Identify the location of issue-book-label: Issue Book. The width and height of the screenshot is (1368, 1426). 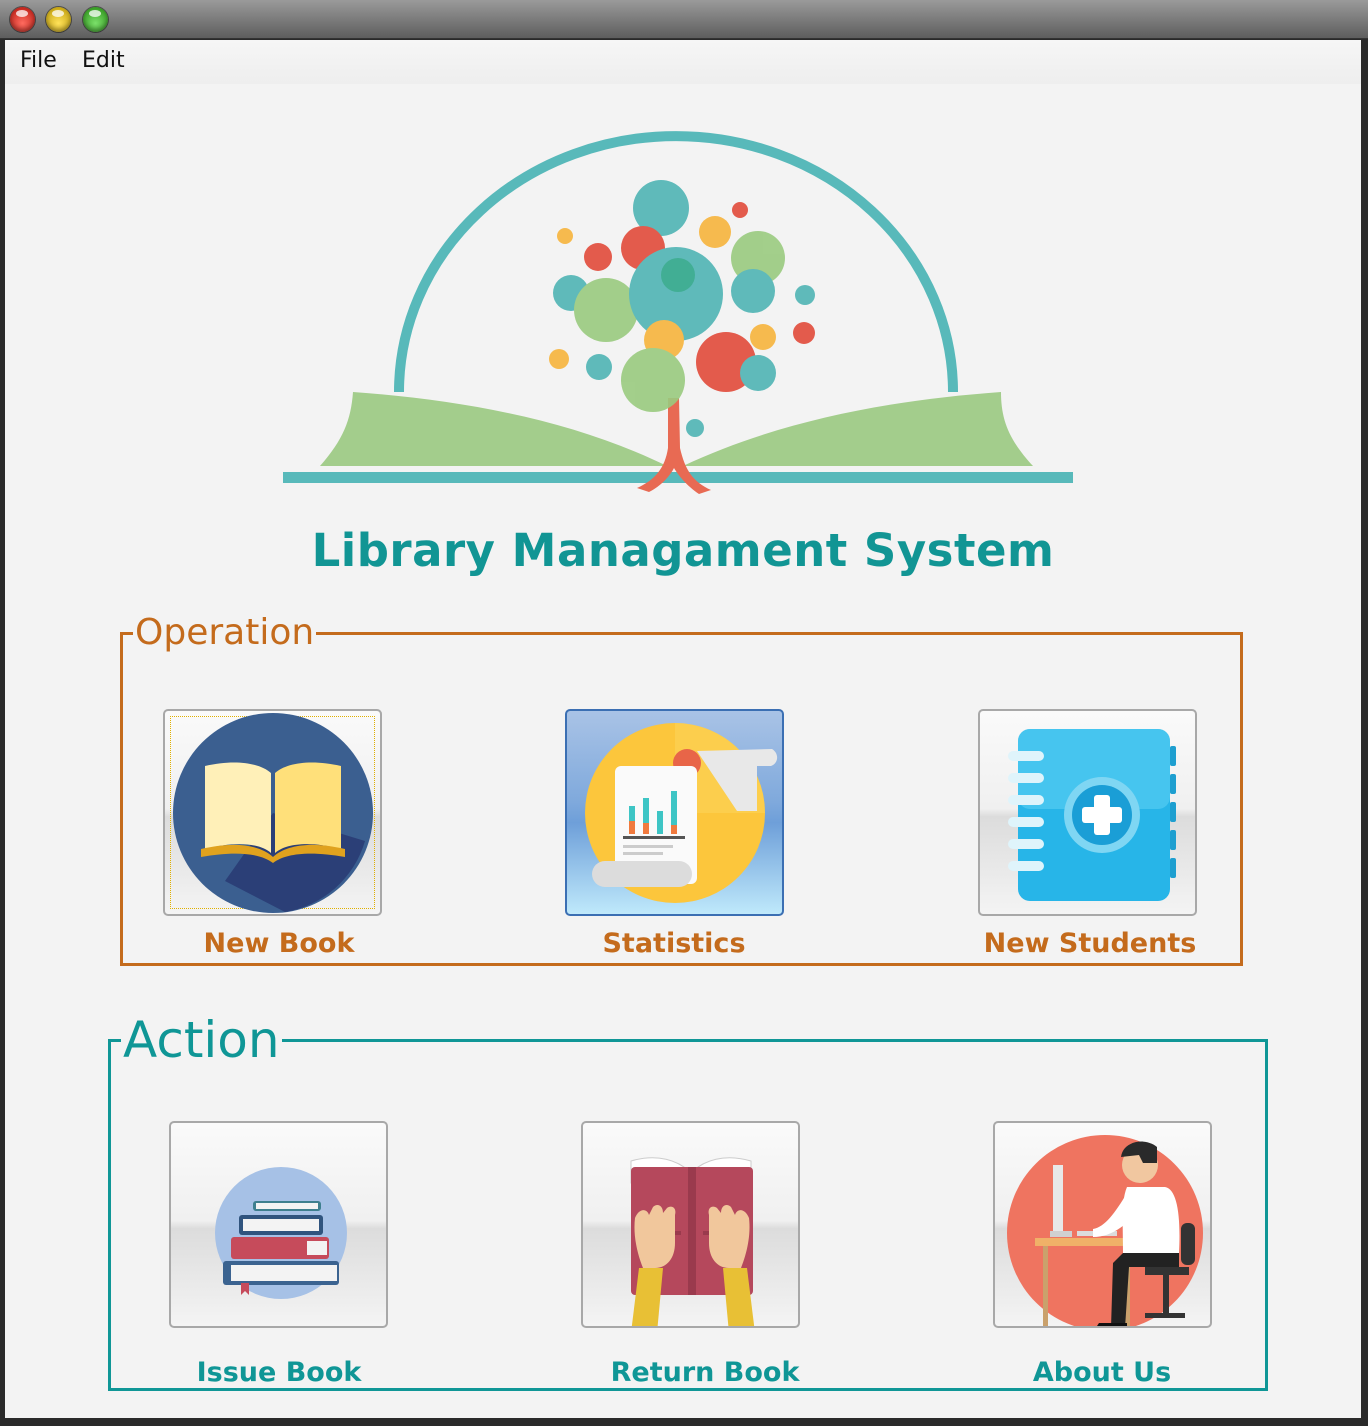
(279, 1372).